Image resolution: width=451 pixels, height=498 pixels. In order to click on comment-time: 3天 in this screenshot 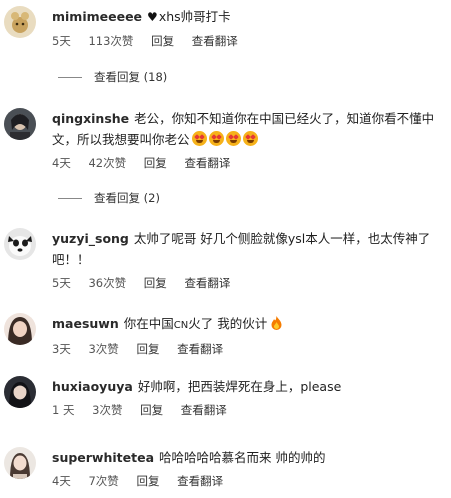, I will do `click(61, 349)`.